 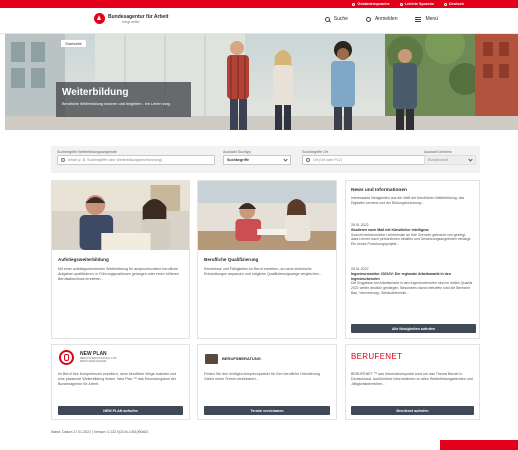 What do you see at coordinates (267, 215) in the screenshot?
I see `card-image-qualification` at bounding box center [267, 215].